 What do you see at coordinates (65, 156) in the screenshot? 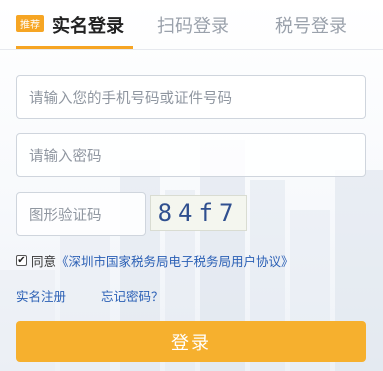
I see `password-input-placeholder: 请输入密码` at bounding box center [65, 156].